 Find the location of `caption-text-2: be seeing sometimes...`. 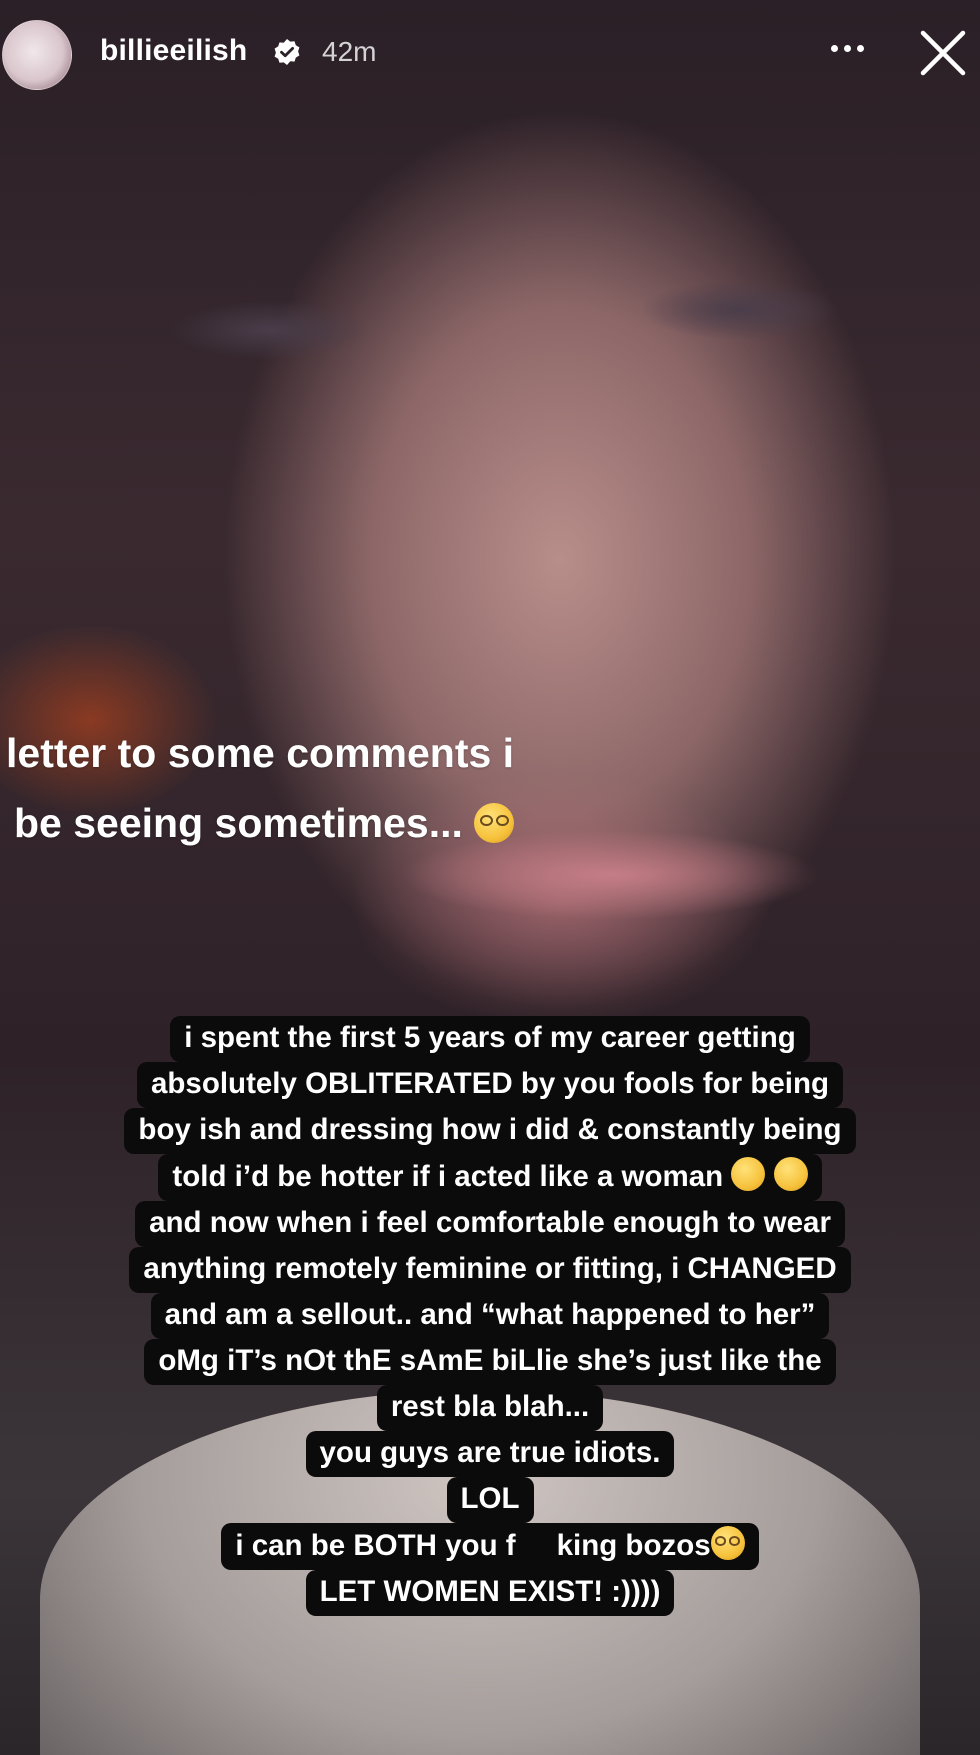

caption-text-2: be seeing sometimes... is located at coordinates (238, 823).